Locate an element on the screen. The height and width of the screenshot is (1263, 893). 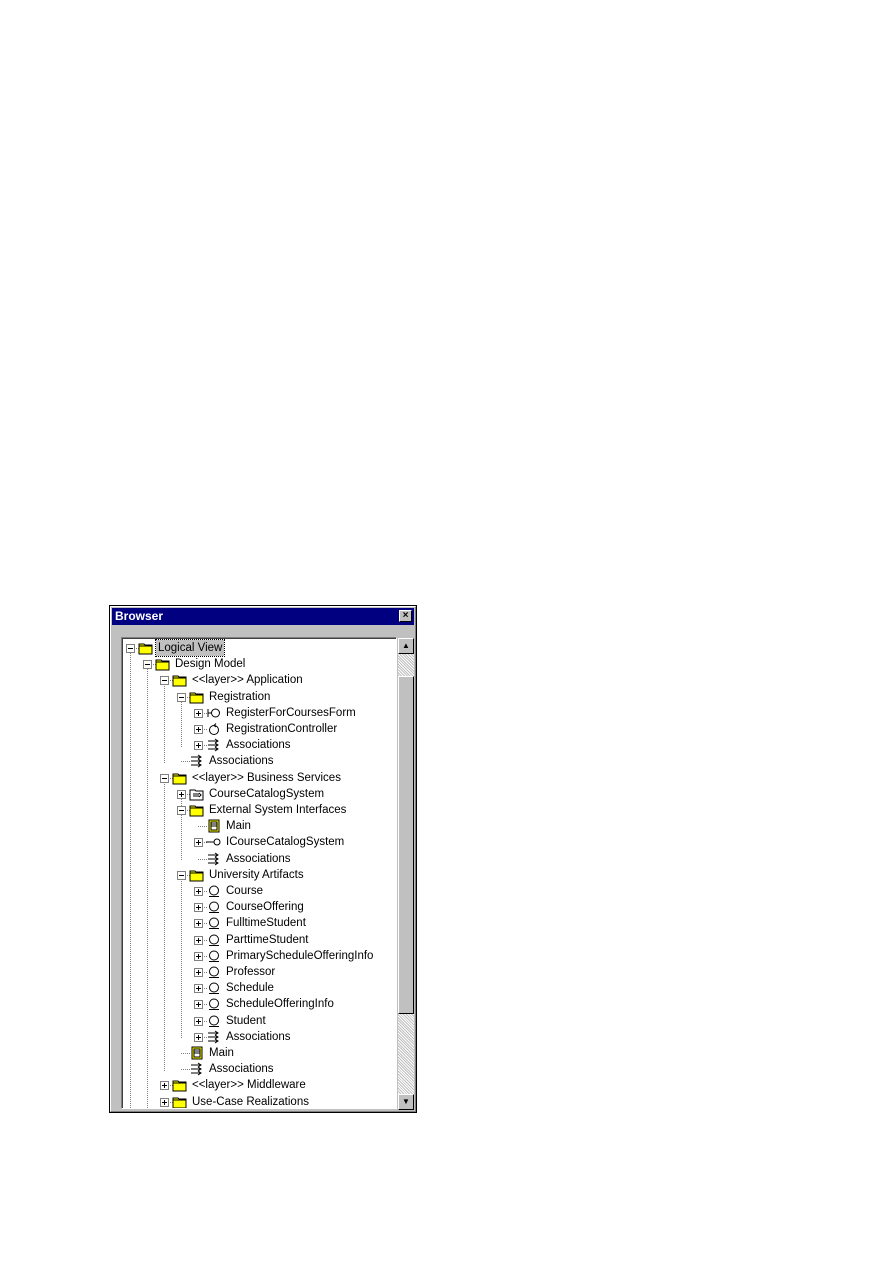
title-bar: Browser × is located at coordinates (263, 616).